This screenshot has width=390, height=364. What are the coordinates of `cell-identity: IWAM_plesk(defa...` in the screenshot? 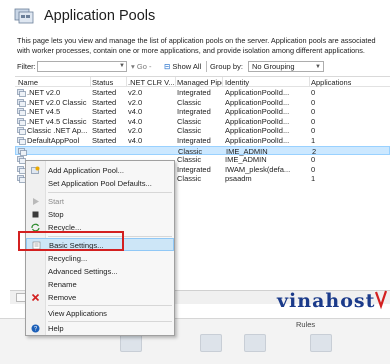 It's located at (258, 169).